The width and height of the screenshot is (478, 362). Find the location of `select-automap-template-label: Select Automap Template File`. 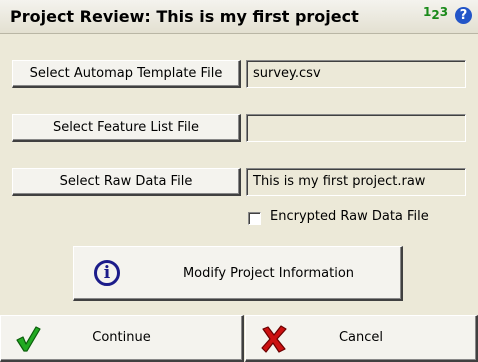

select-automap-template-label: Select Automap Template File is located at coordinates (126, 73).